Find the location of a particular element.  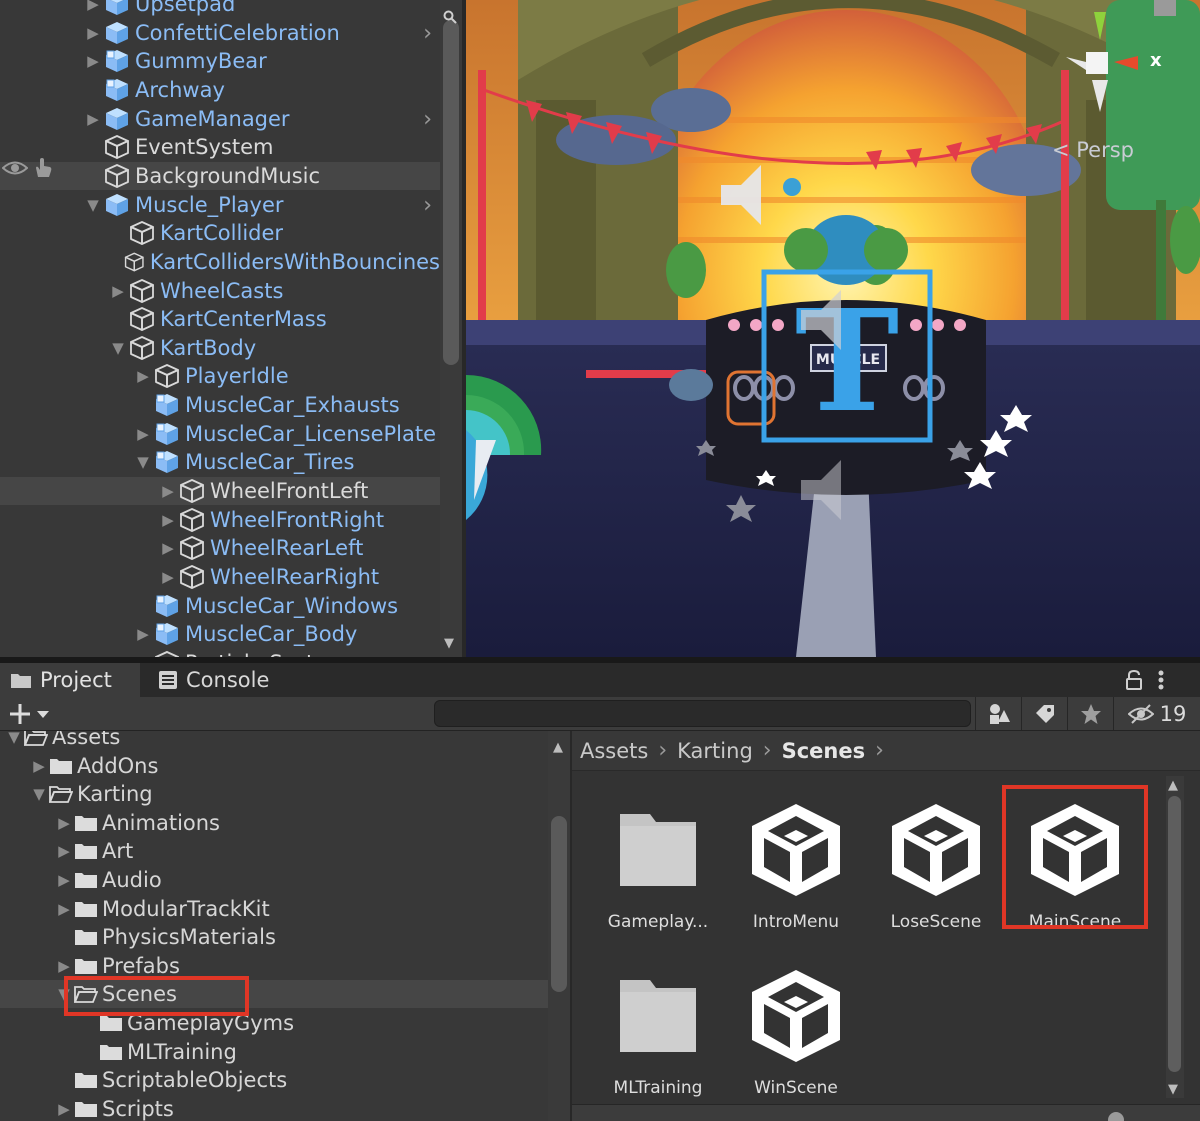

folder-tree-item: ▶ ModularTrackKit is located at coordinates (274, 909).